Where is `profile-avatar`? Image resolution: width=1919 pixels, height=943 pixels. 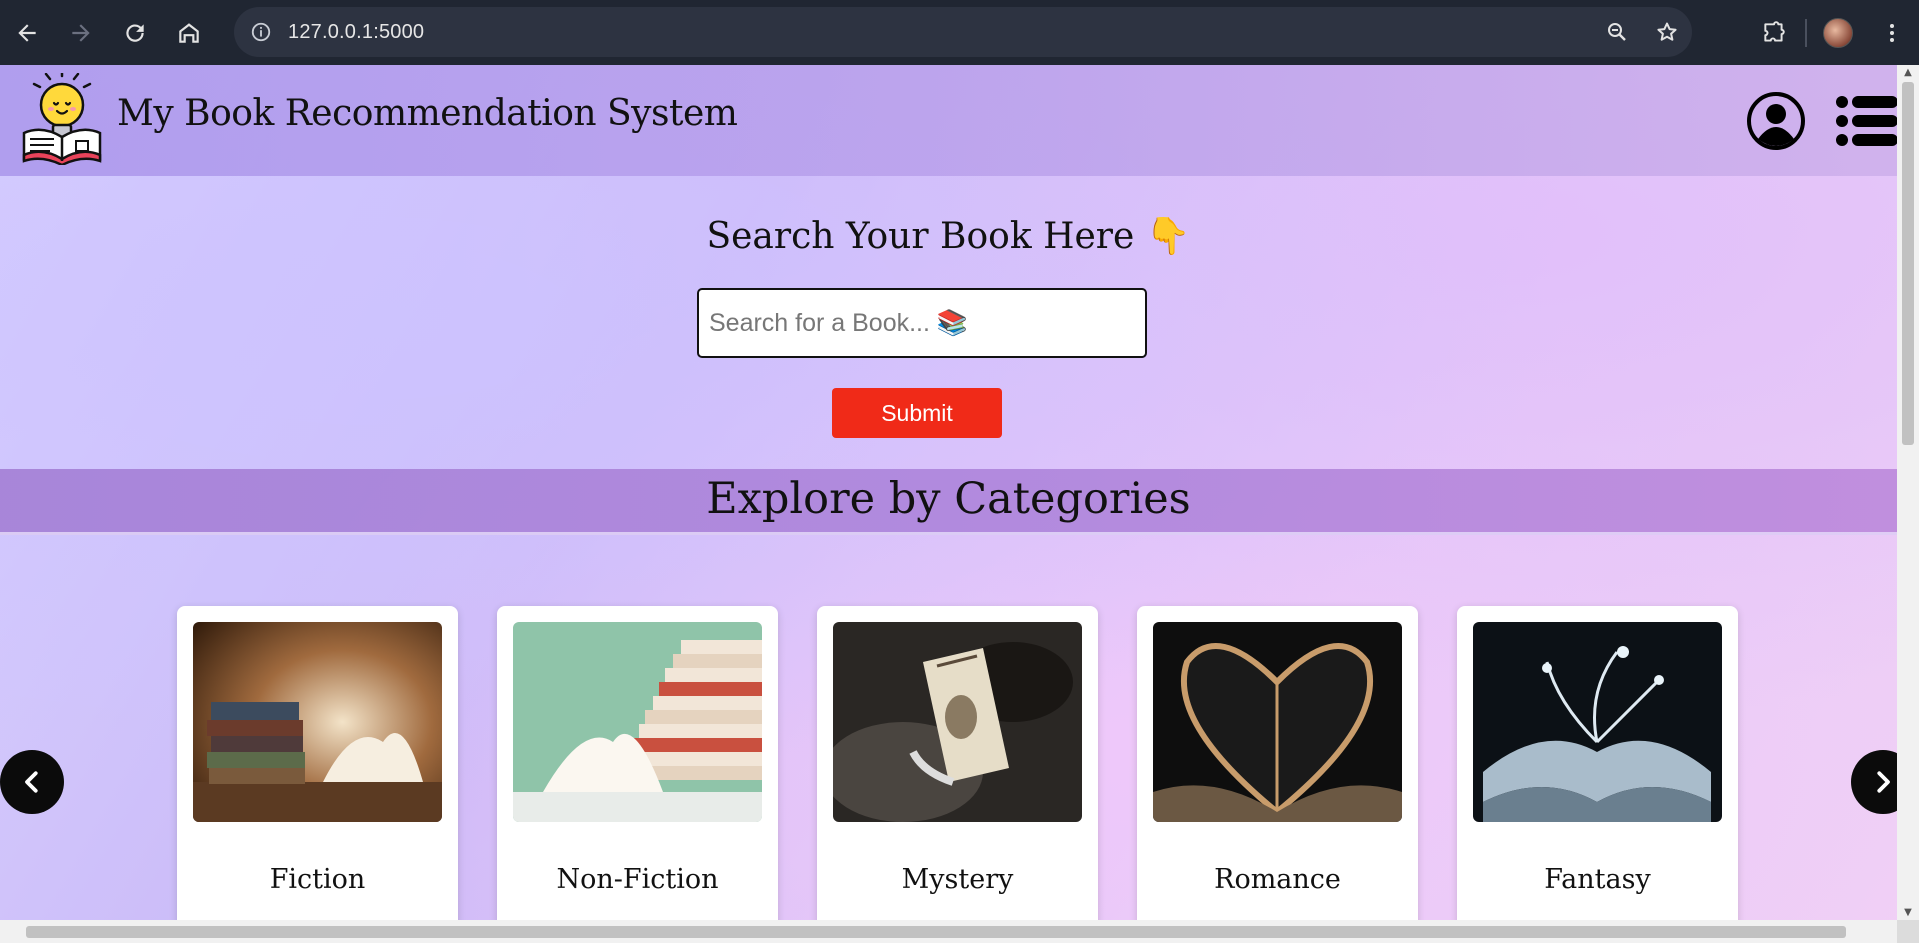 profile-avatar is located at coordinates (1838, 32).